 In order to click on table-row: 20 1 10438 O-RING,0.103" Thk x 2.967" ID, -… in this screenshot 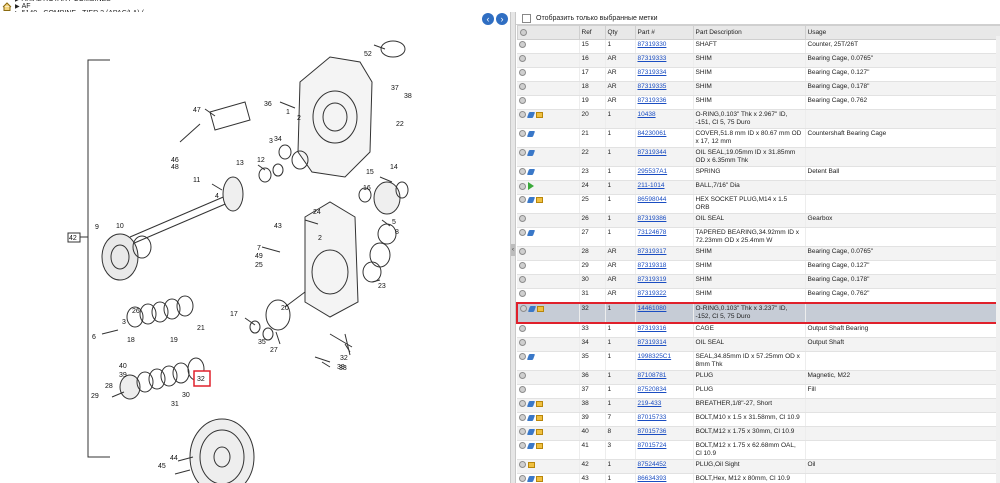, I will do `click(758, 119)`.